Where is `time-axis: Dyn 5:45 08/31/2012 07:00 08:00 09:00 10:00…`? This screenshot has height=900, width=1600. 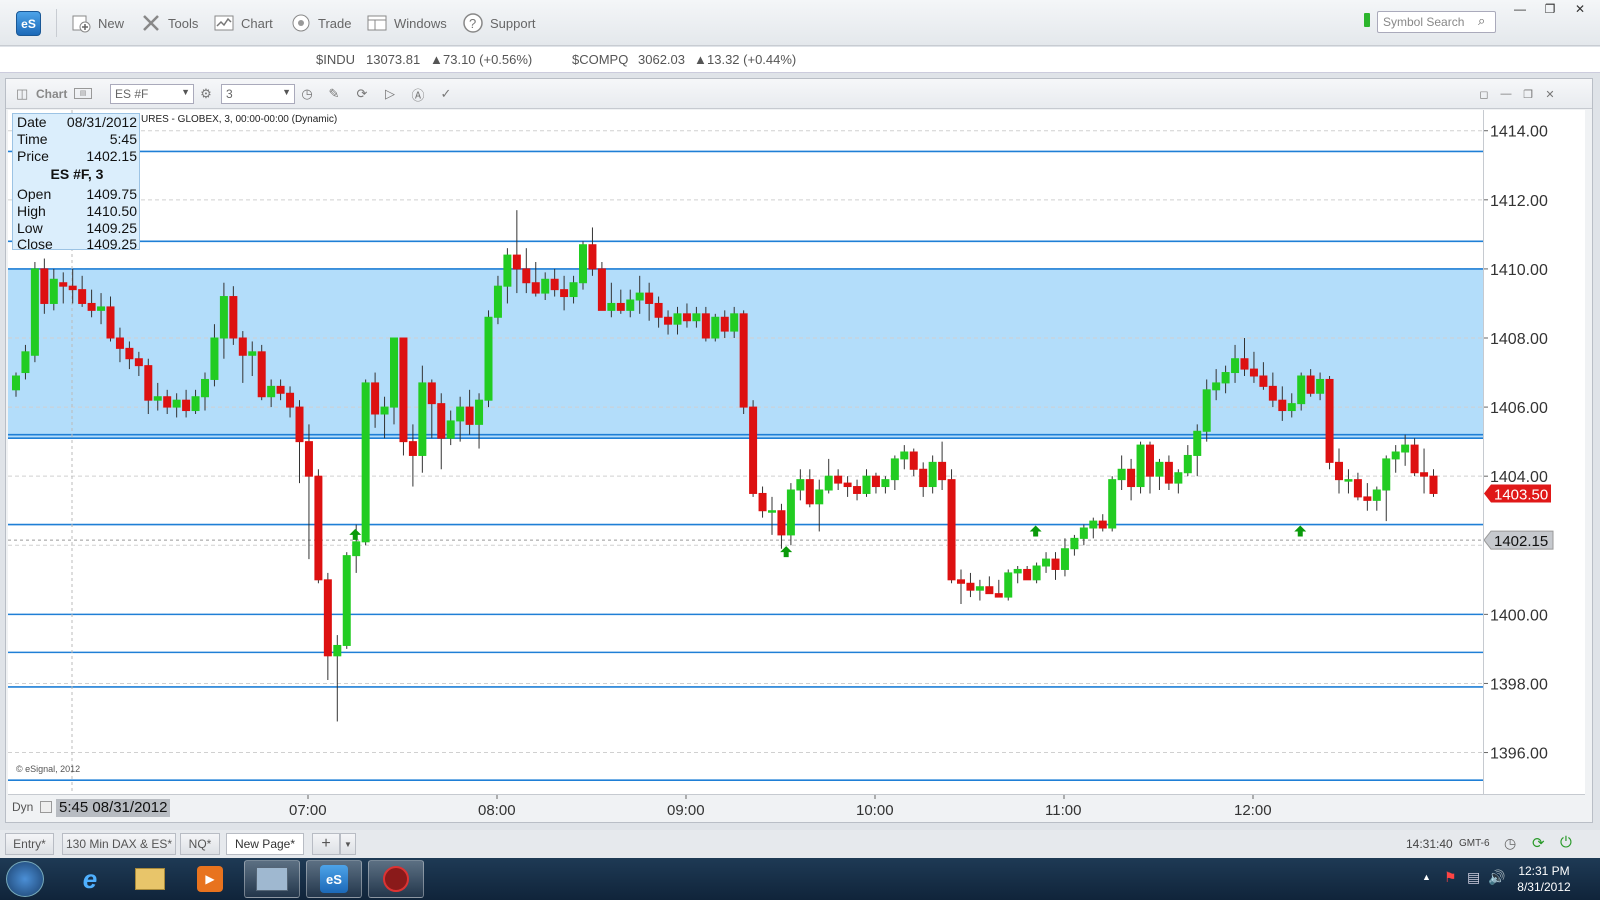
time-axis: Dyn 5:45 08/31/2012 07:00 08:00 09:00 10:00… is located at coordinates (796, 807).